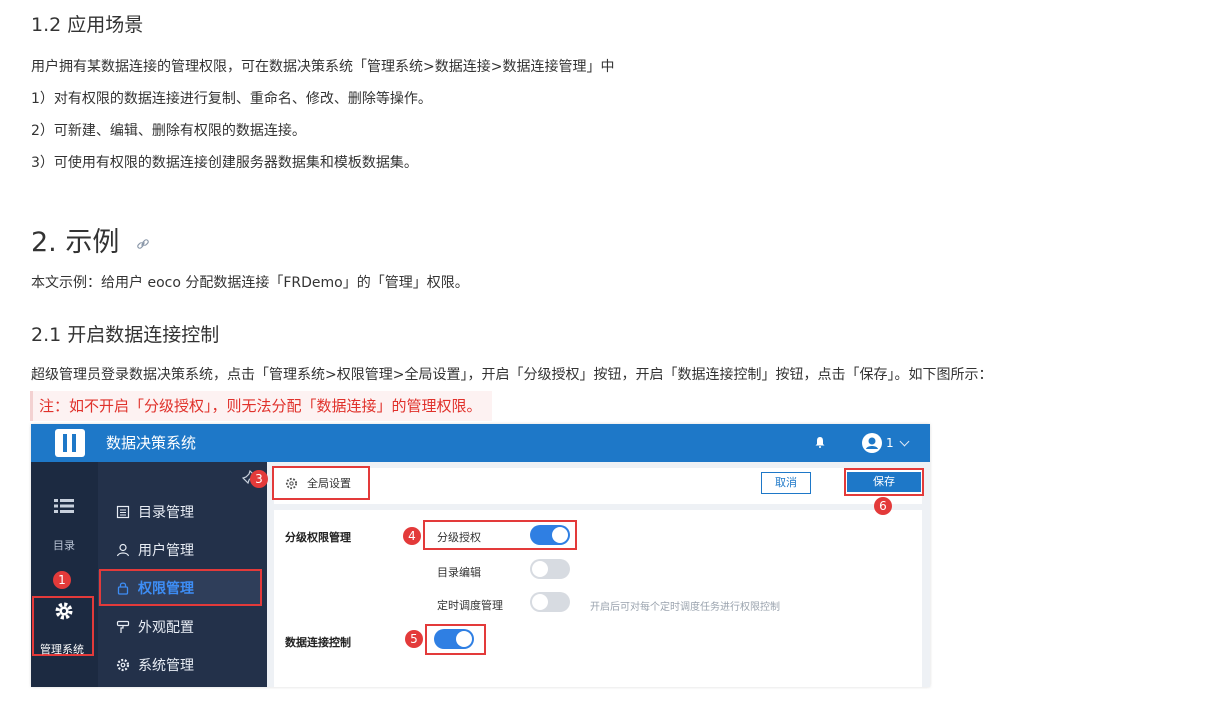 Image resolution: width=1217 pixels, height=701 pixels. What do you see at coordinates (470, 605) in the screenshot?
I see `setting-label: 定时调度管理` at bounding box center [470, 605].